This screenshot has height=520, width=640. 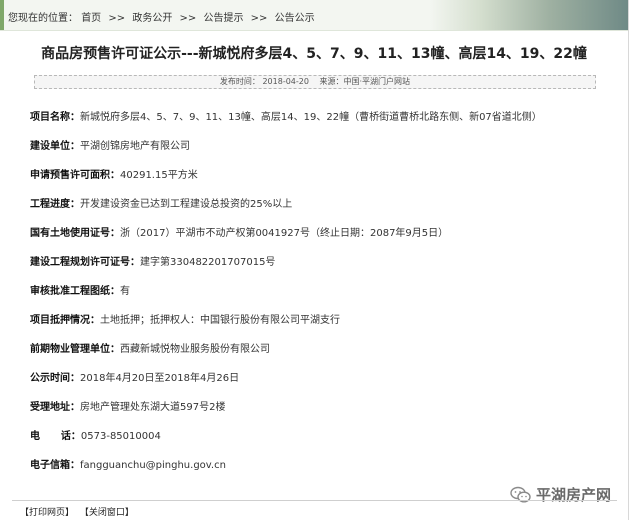 I want to click on field-value: 土地抵押；抵押权人：中国银行股份有限公司平湖支行, so click(x=220, y=320).